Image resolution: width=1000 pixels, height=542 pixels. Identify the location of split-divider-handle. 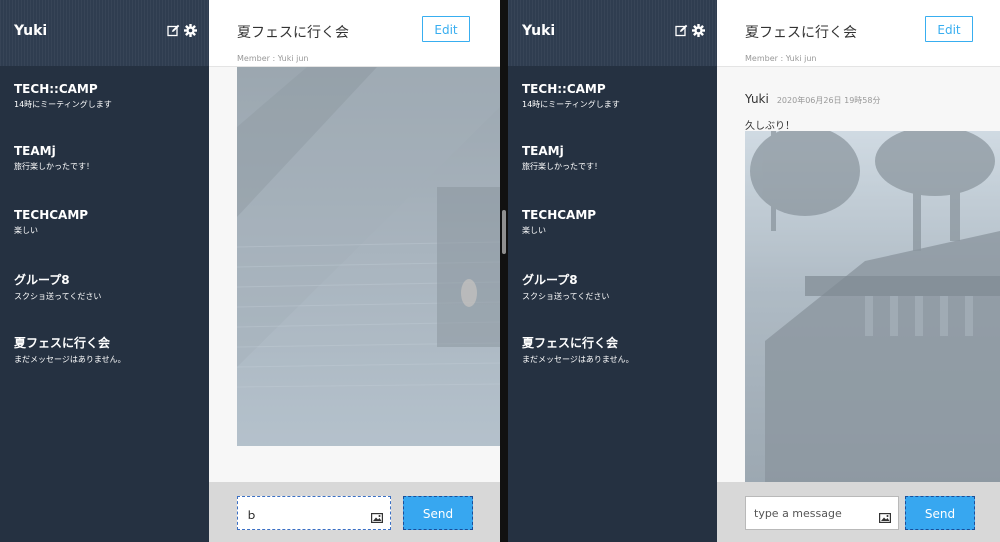
(504, 232).